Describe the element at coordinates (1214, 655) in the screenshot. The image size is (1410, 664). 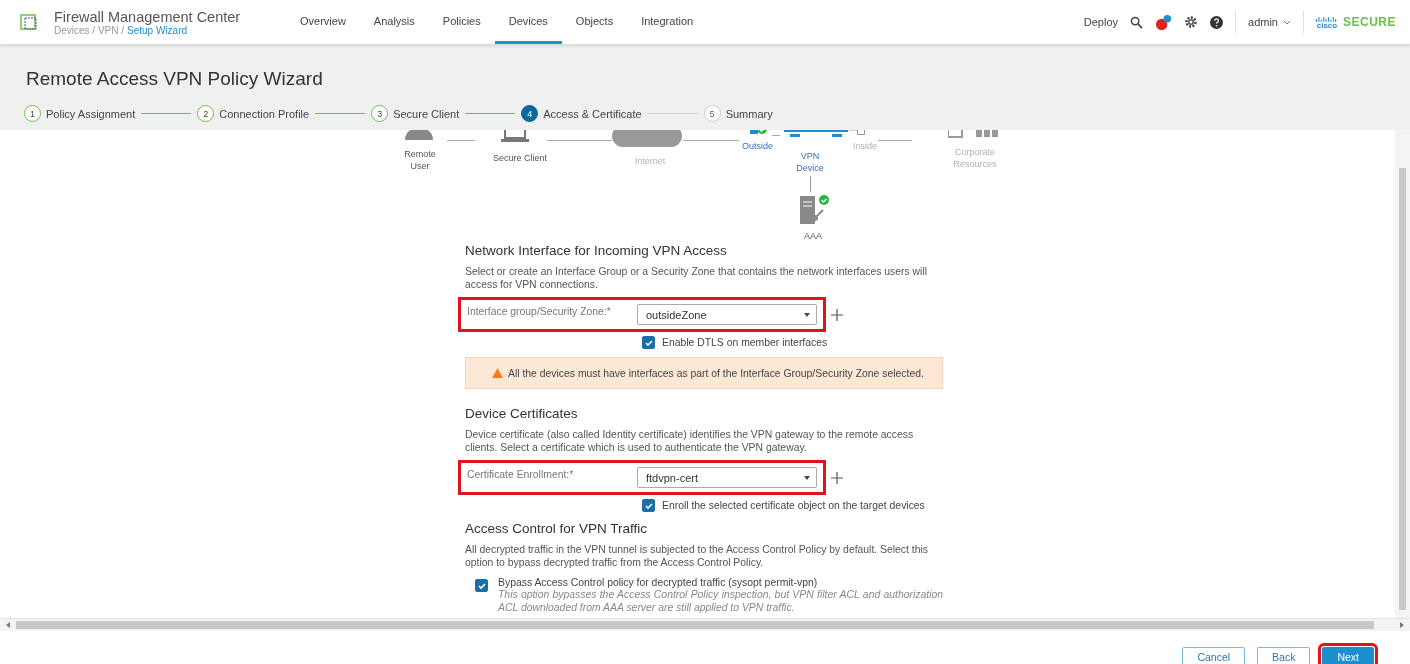
I see `wizard-button: Cancel` at that location.